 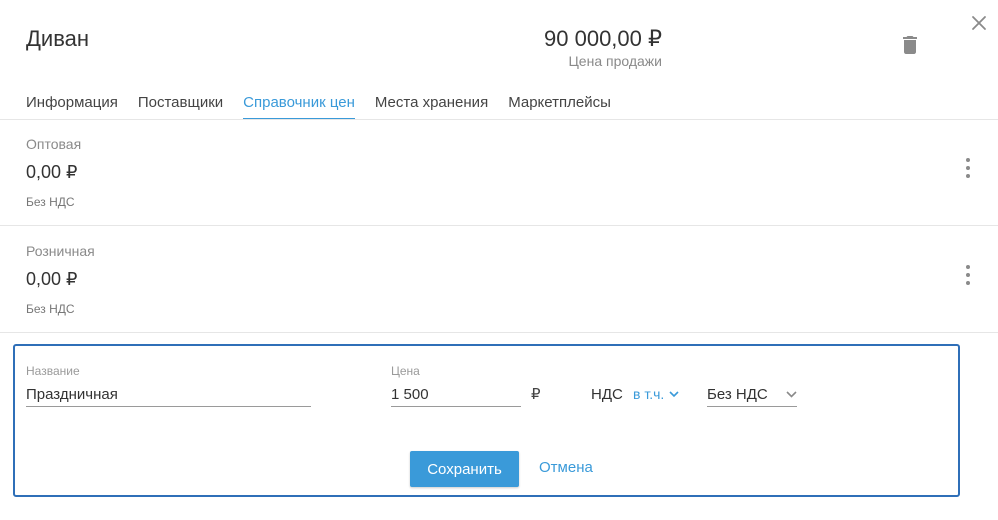 What do you see at coordinates (180, 106) in the screenshot?
I see `tab-suppliers: Поставщики` at bounding box center [180, 106].